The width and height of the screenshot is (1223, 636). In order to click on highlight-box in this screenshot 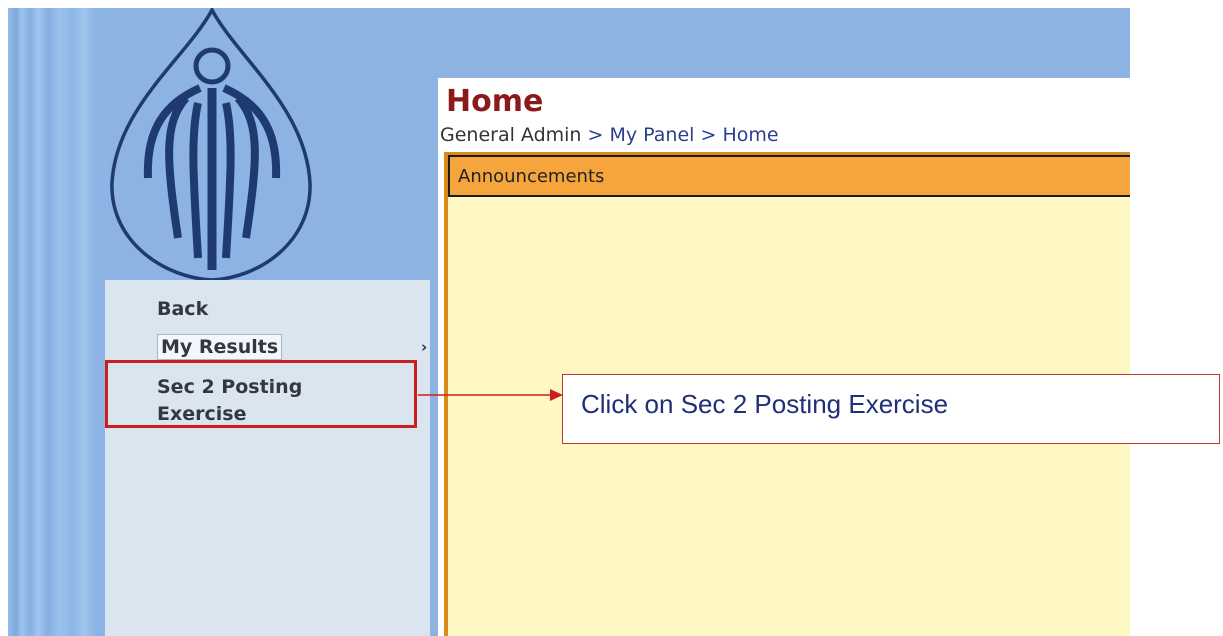, I will do `click(261, 394)`.